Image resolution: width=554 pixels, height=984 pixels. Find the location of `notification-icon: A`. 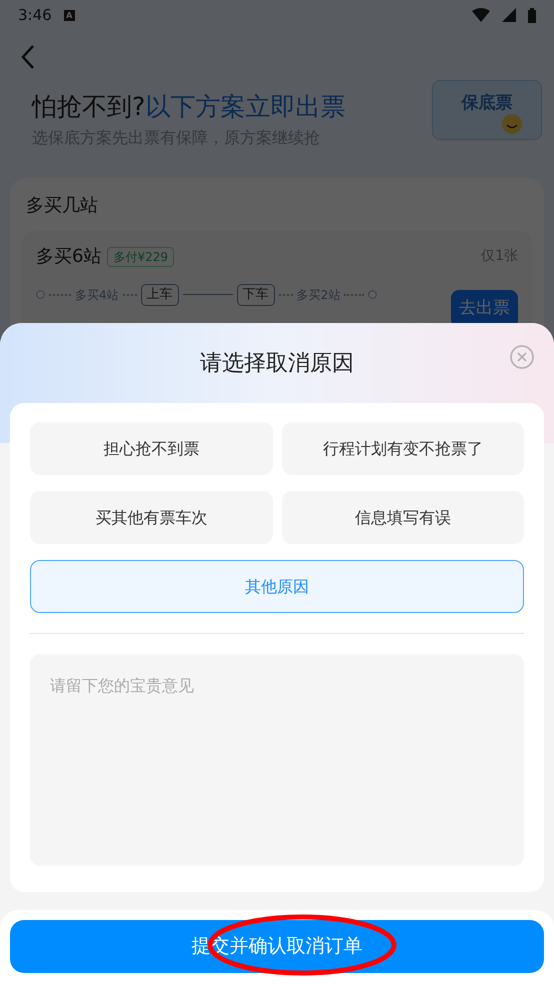

notification-icon: A is located at coordinates (69, 15).